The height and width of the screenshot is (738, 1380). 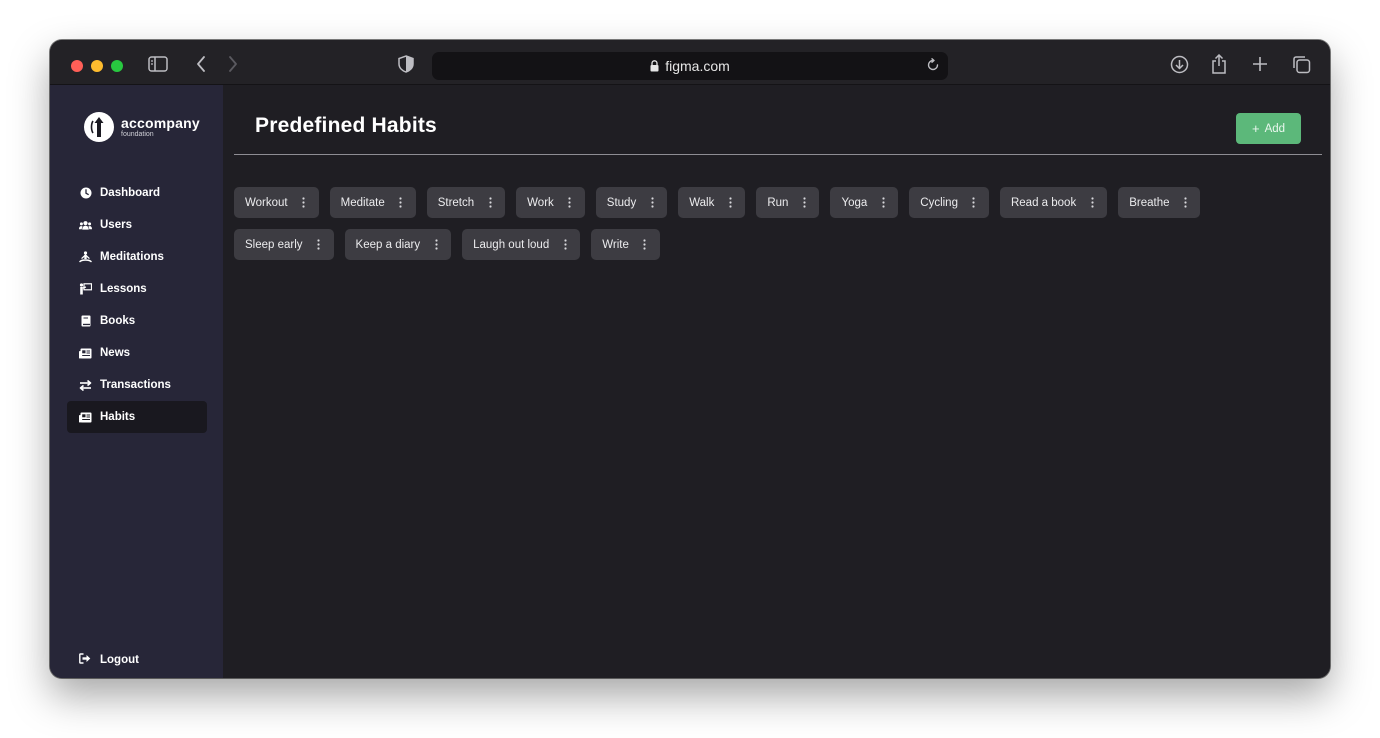 I want to click on habit-chip: Read a book, so click(x=1053, y=202).